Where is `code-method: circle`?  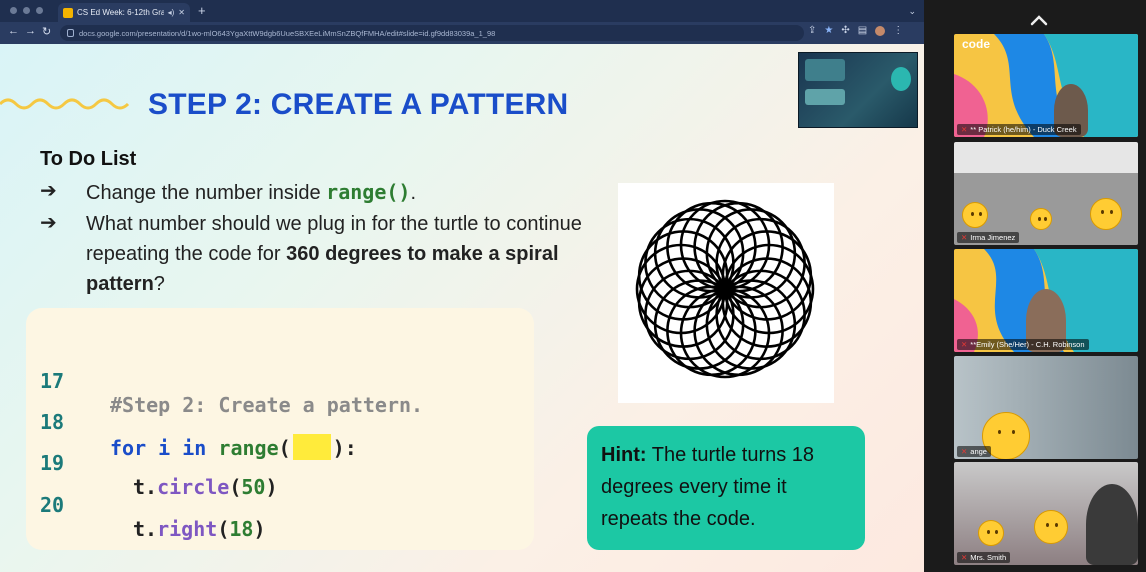
code-method: circle is located at coordinates (193, 487).